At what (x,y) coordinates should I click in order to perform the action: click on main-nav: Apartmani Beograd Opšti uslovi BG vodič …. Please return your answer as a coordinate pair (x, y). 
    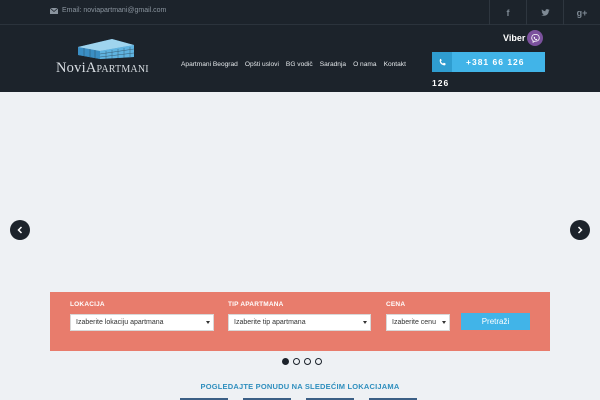
    Looking at the image, I should click on (293, 64).